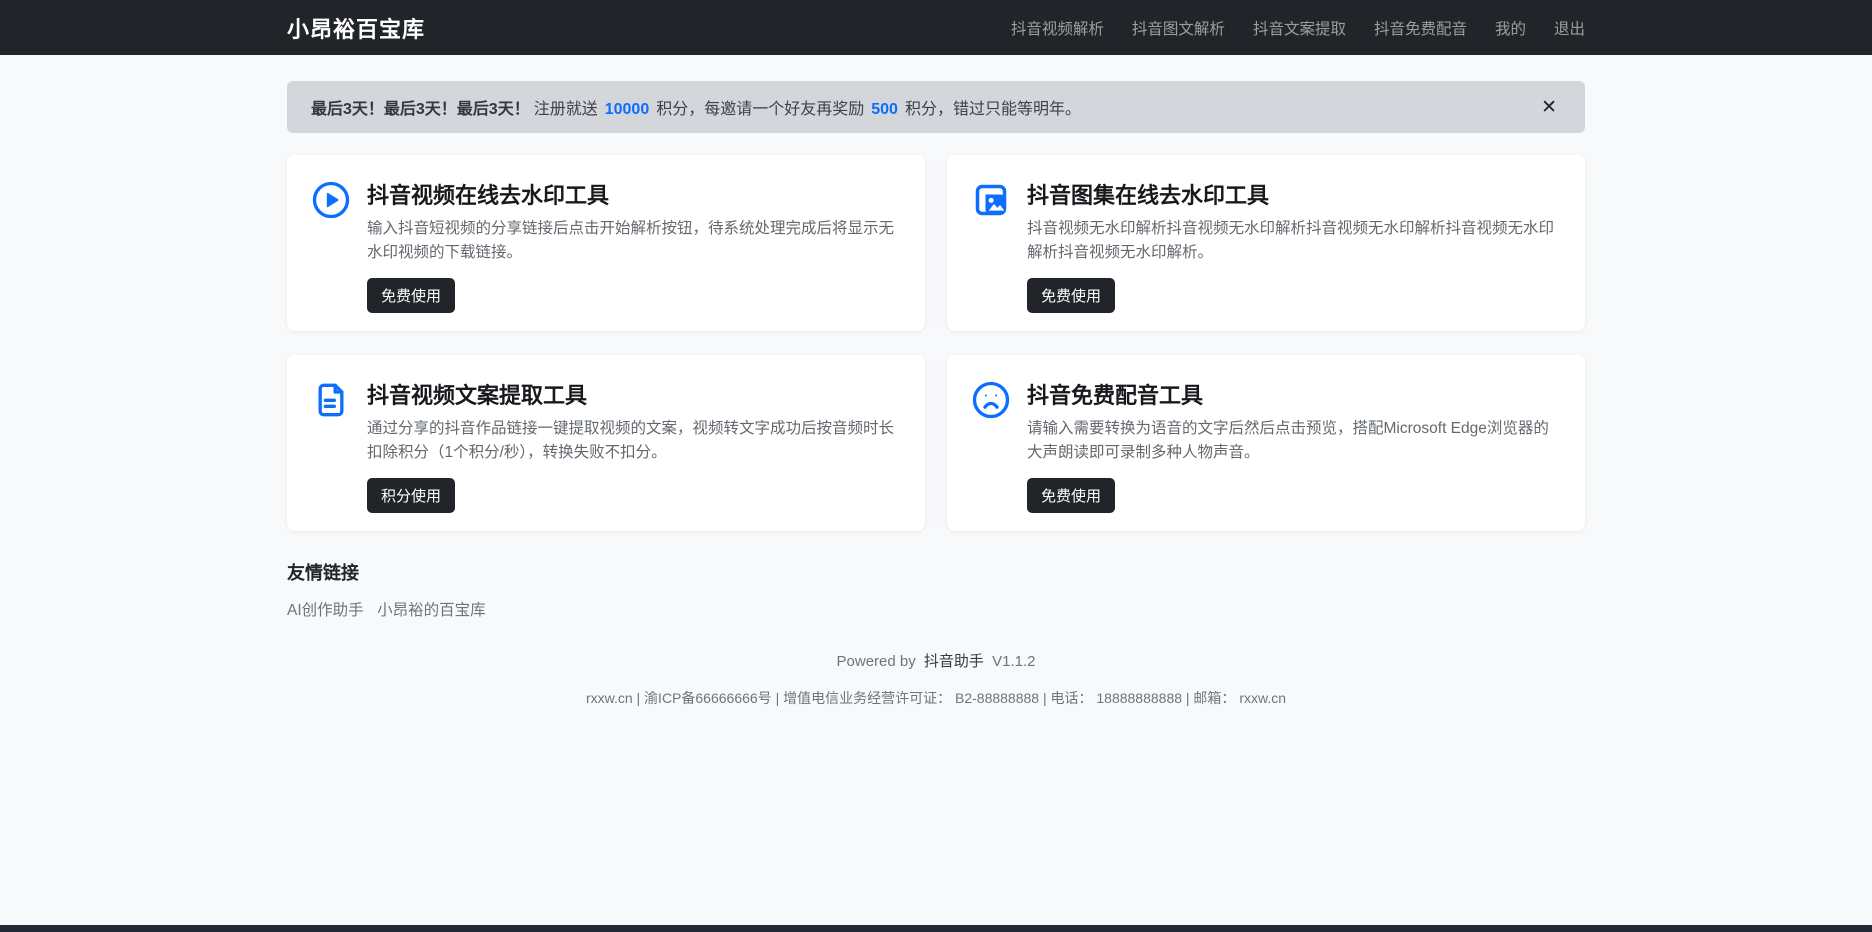 The height and width of the screenshot is (932, 1872). I want to click on banner-bold-text: 最后3天！最后3天！最后3天！, so click(420, 109).